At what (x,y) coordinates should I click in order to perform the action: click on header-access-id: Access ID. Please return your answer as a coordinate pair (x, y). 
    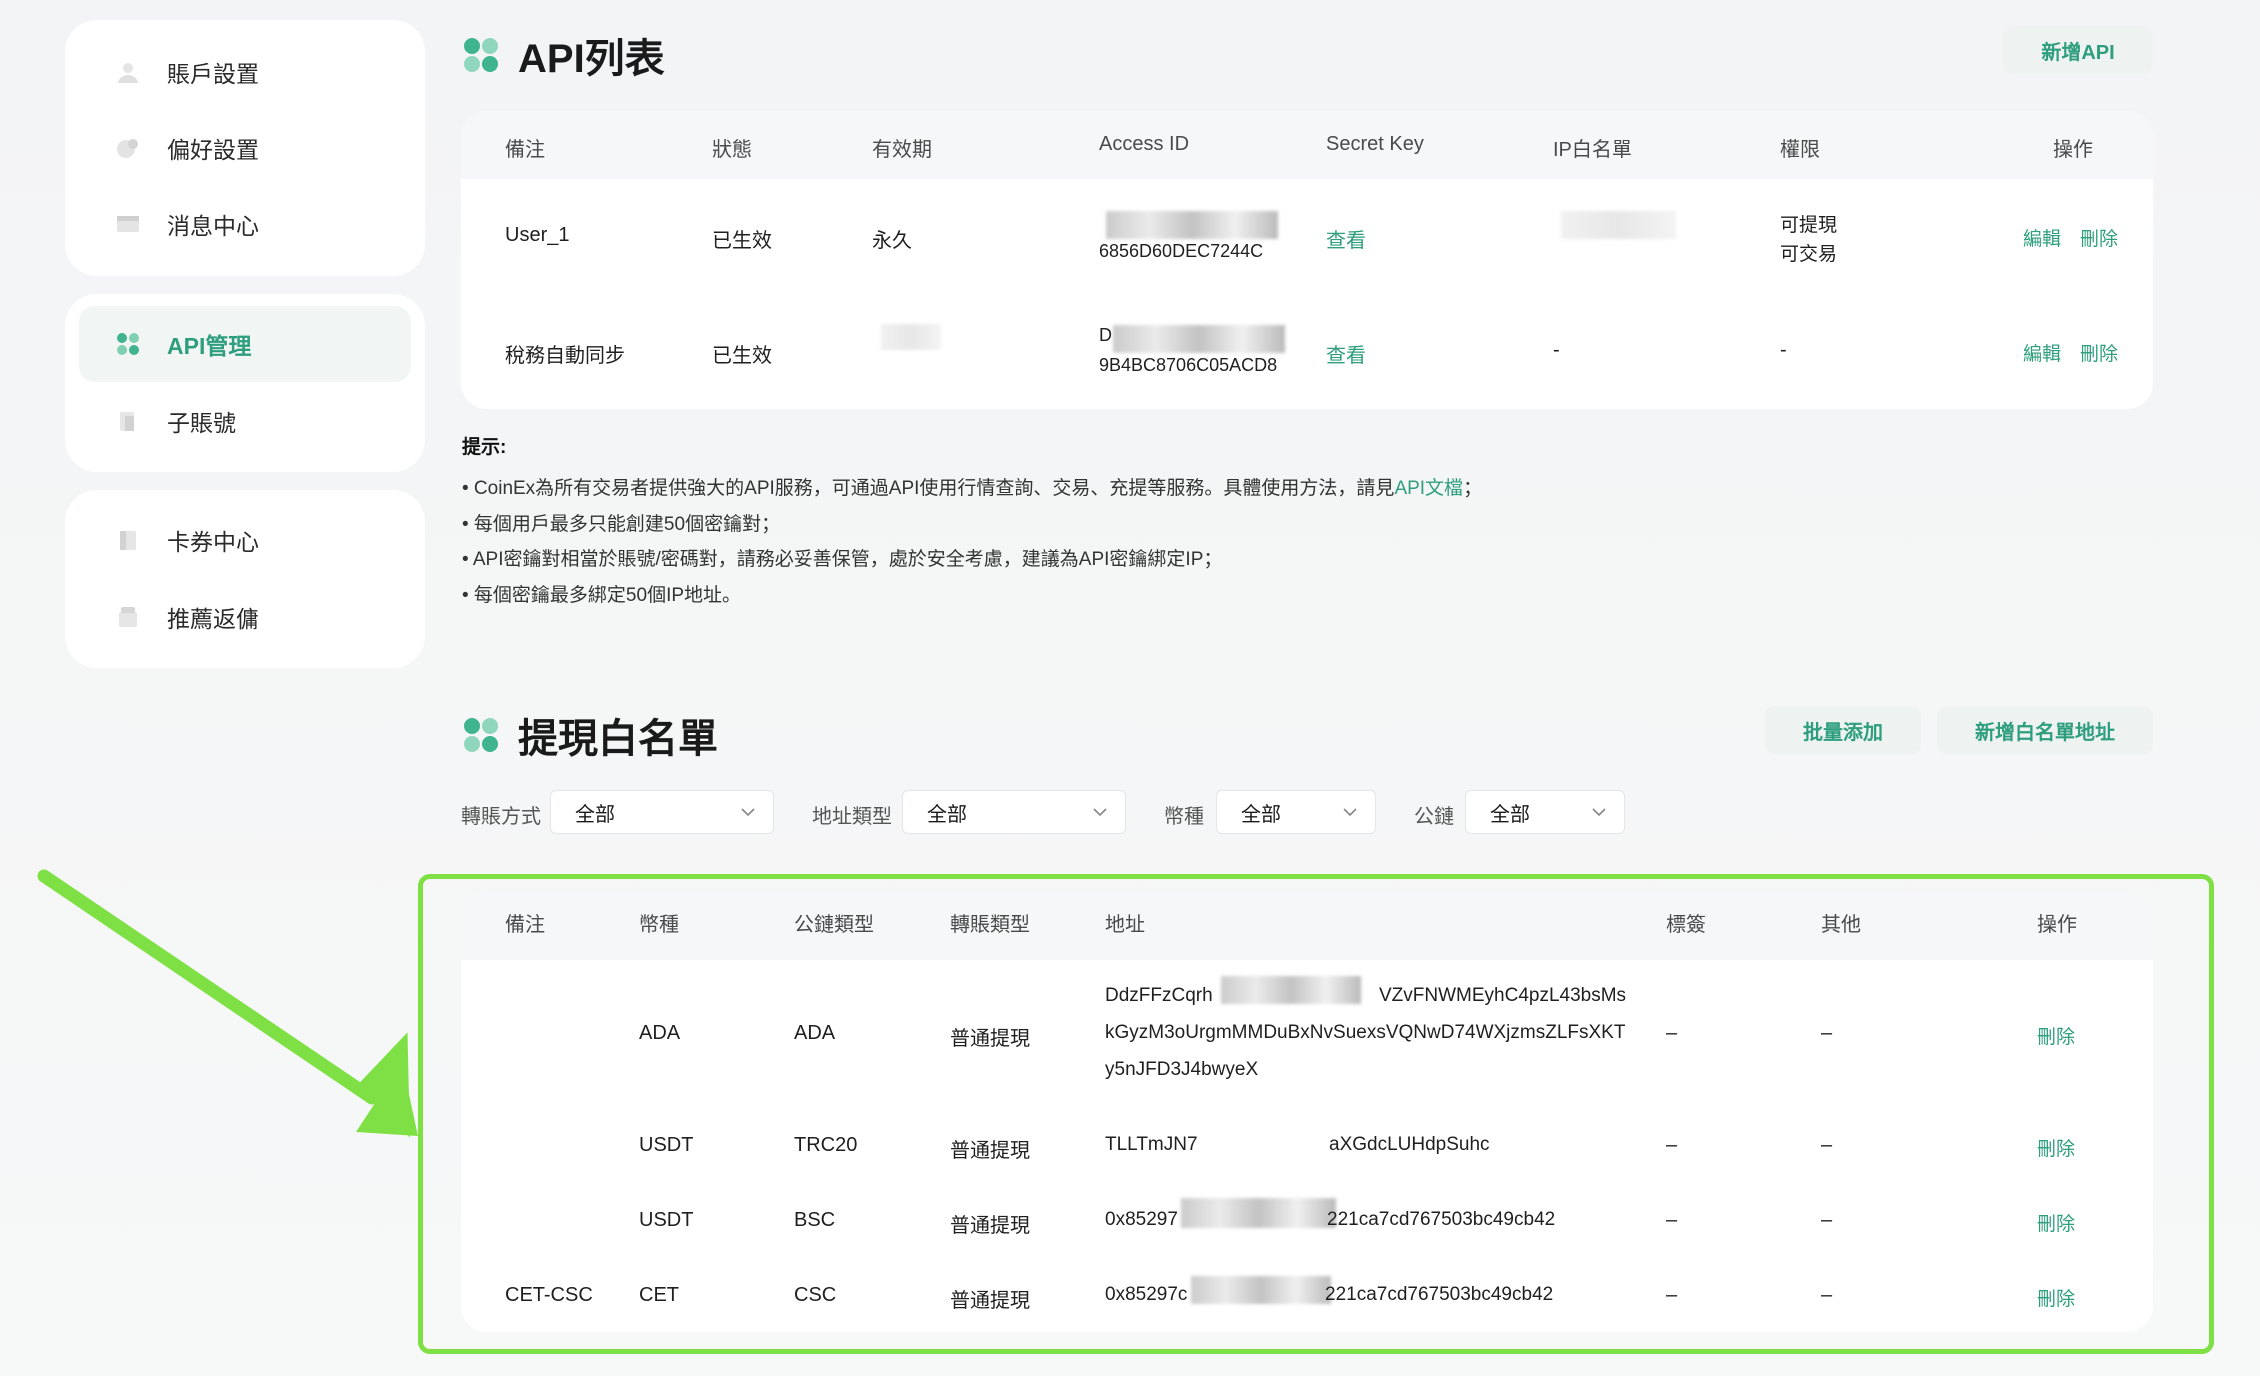
    Looking at the image, I should click on (1144, 144).